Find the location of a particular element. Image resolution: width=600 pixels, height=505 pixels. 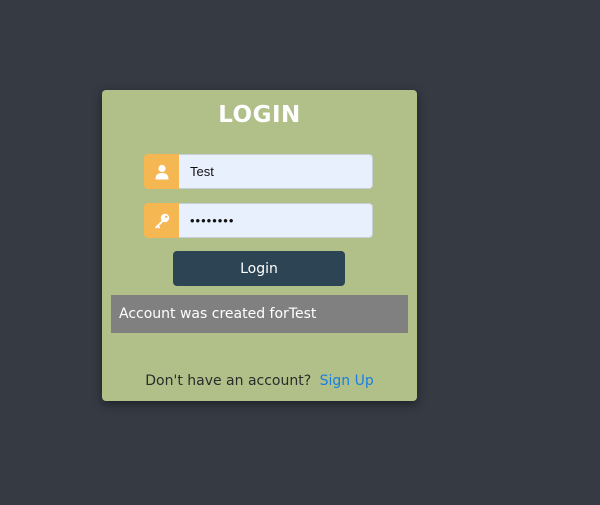

status-message: Account was created forTest is located at coordinates (259, 314).